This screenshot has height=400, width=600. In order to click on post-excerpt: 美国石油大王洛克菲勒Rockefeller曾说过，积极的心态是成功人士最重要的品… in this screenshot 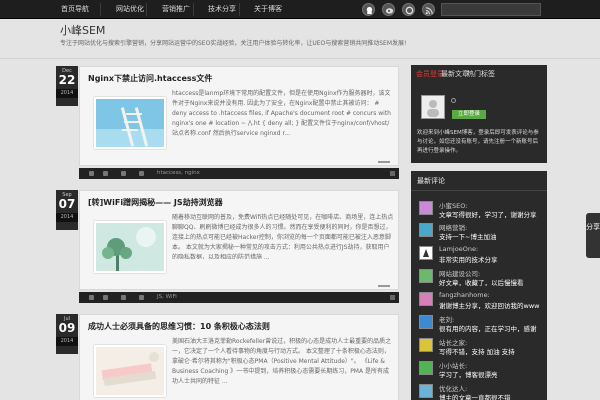, I will do `click(282, 361)`.